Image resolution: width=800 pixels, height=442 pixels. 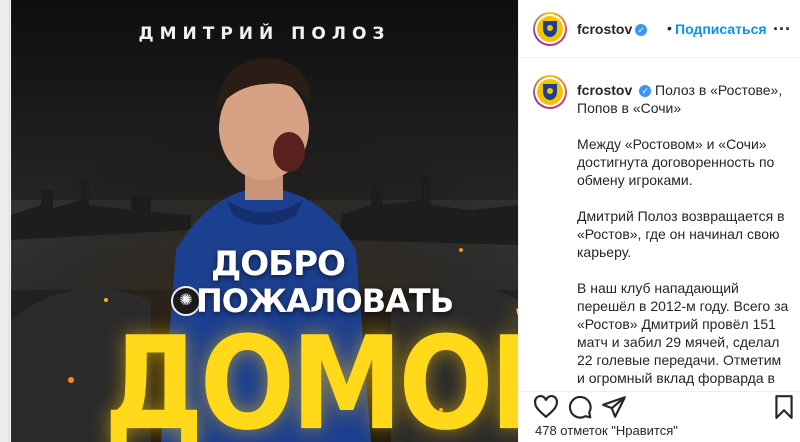 I want to click on post-actions-bar, so click(x=659, y=405).